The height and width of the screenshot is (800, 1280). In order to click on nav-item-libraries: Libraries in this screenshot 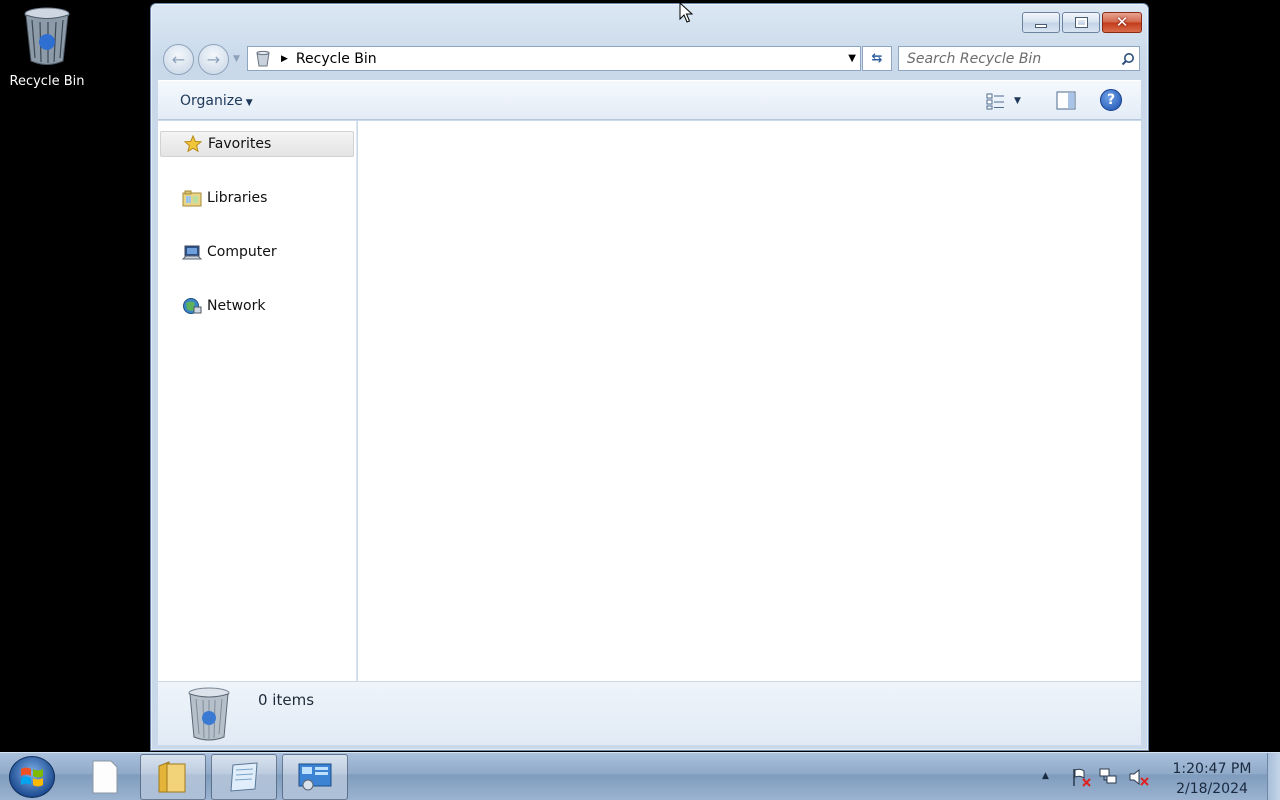, I will do `click(257, 198)`.